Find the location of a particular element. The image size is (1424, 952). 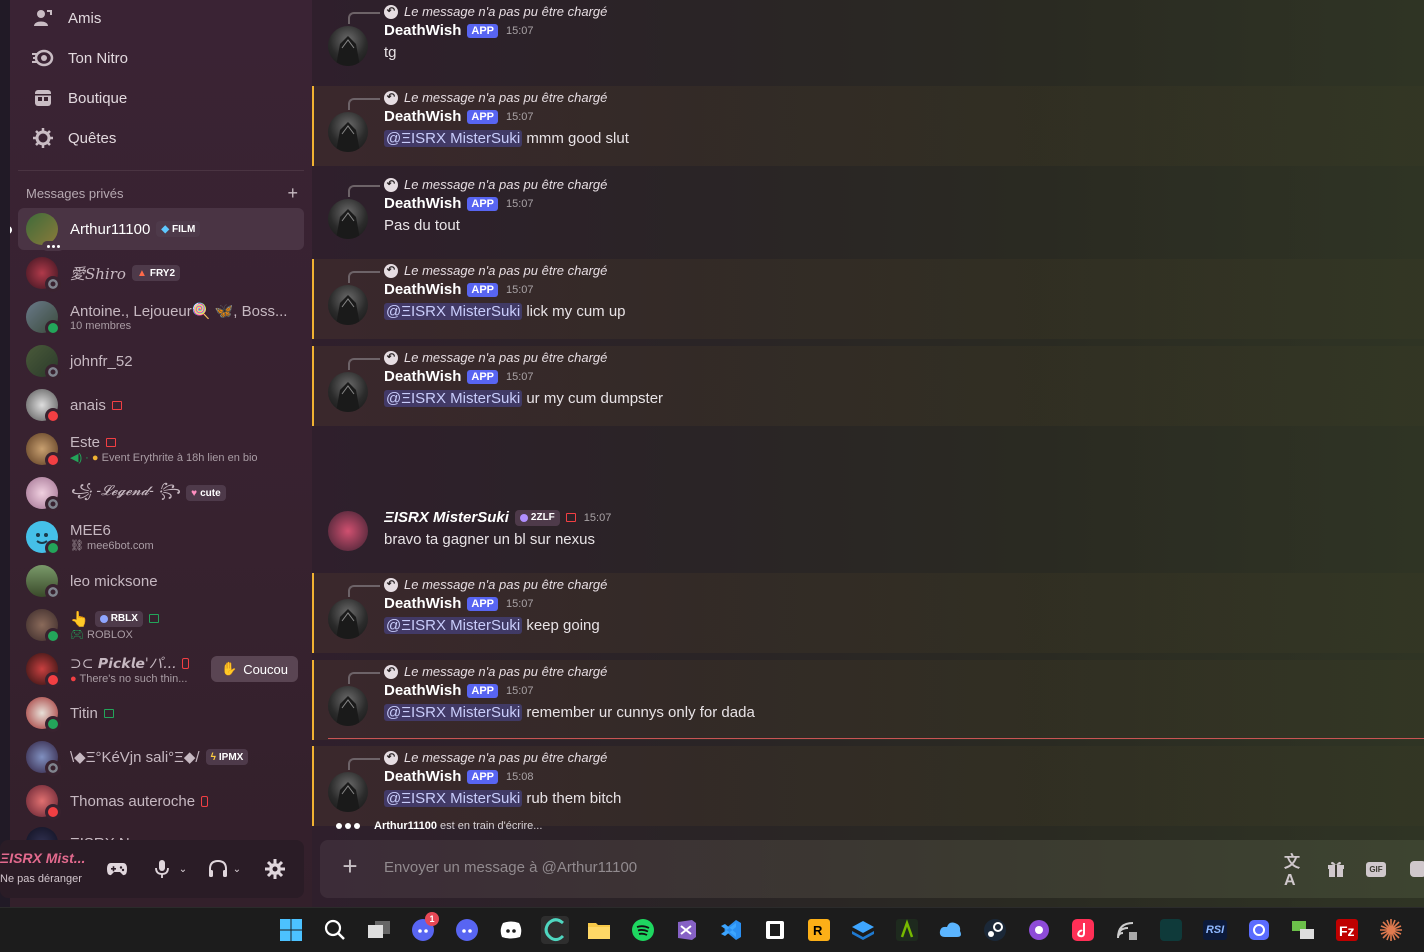

terminal-app-icon is located at coordinates (1171, 930).